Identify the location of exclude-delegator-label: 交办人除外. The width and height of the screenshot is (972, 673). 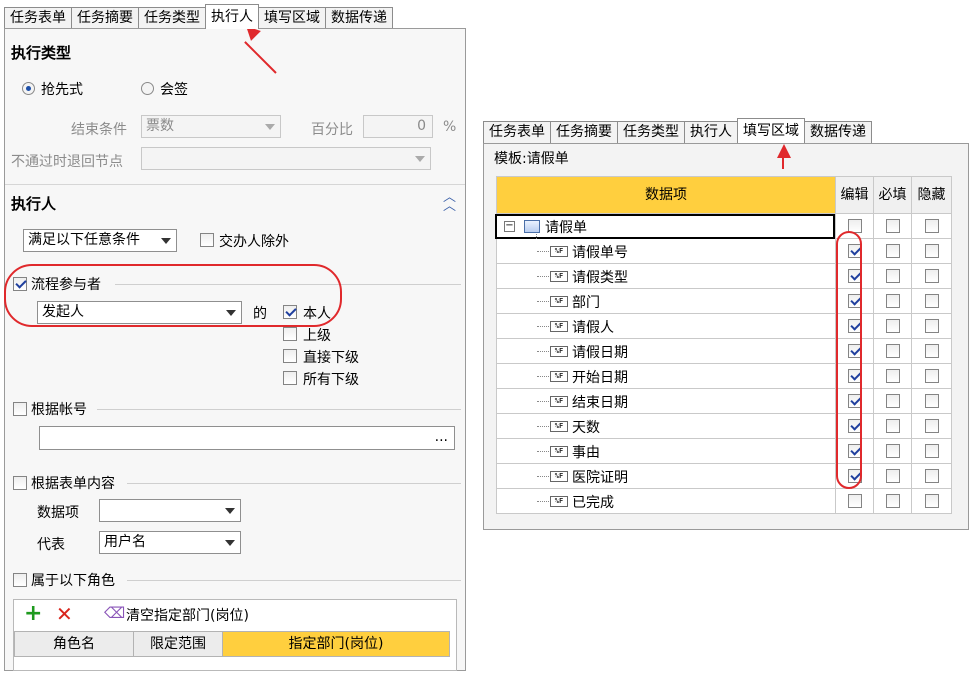
(254, 242).